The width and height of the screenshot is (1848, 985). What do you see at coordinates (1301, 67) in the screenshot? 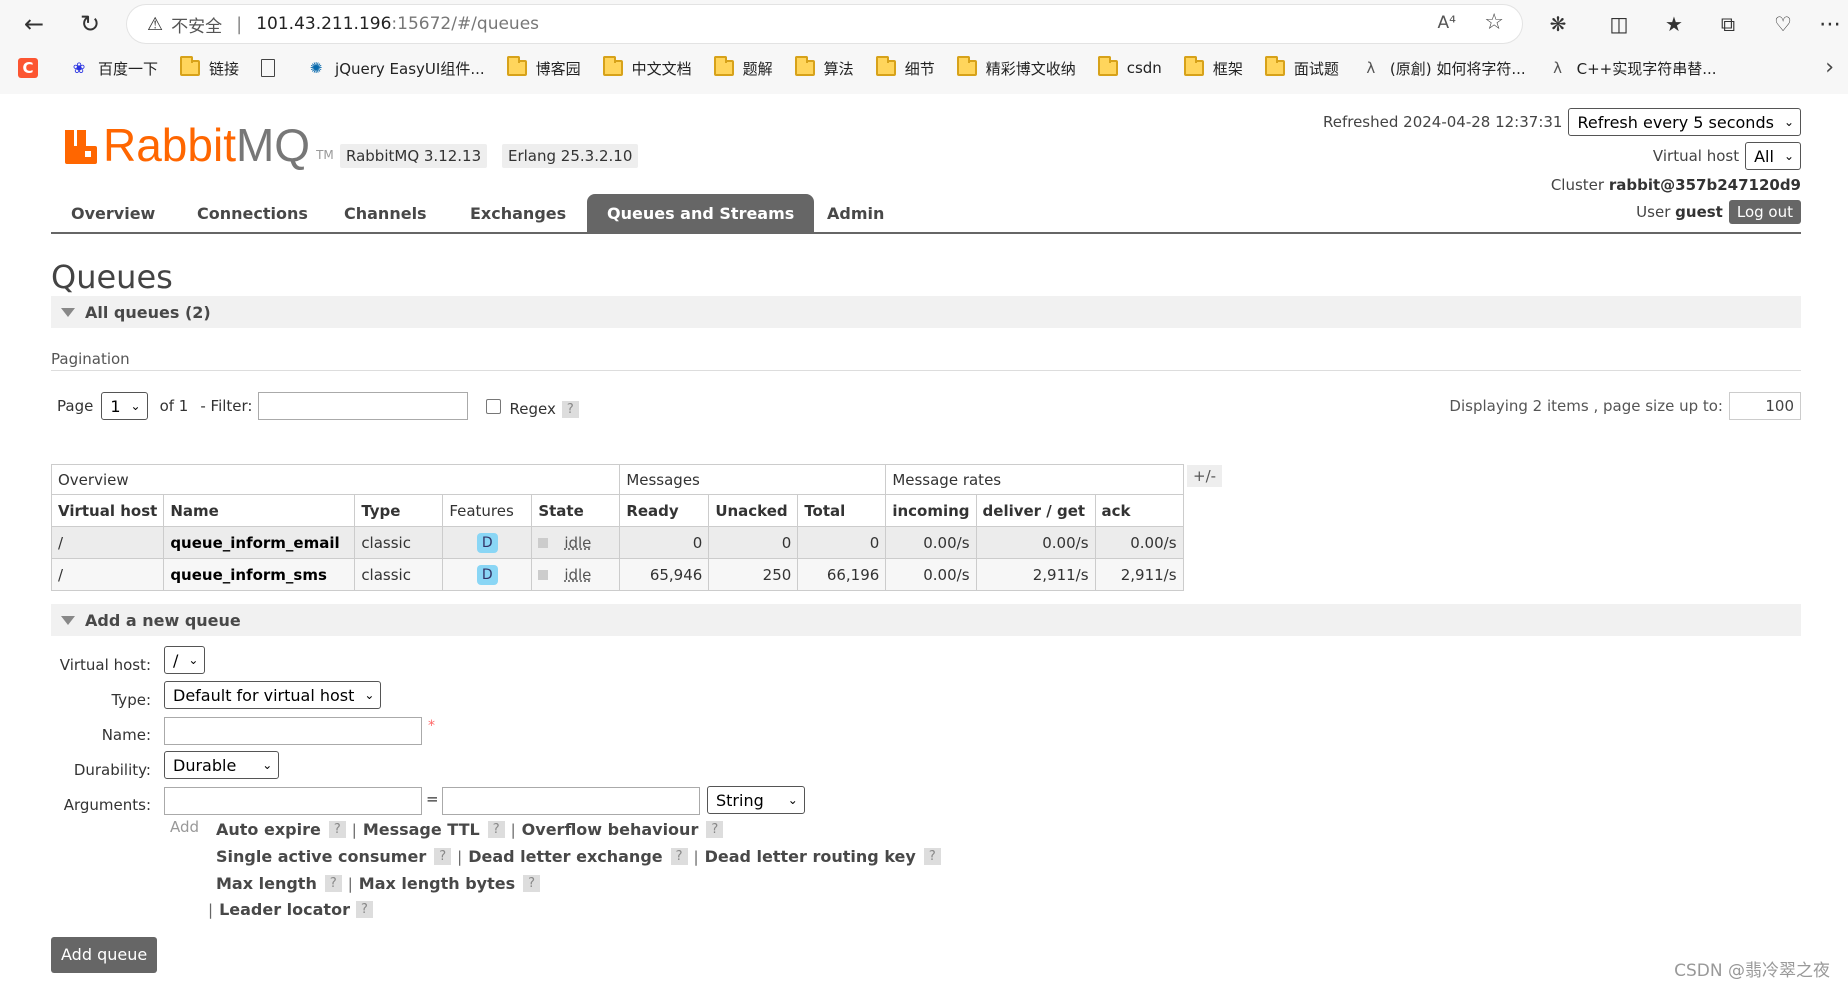
I see `bookmark-item: 面试题` at bounding box center [1301, 67].